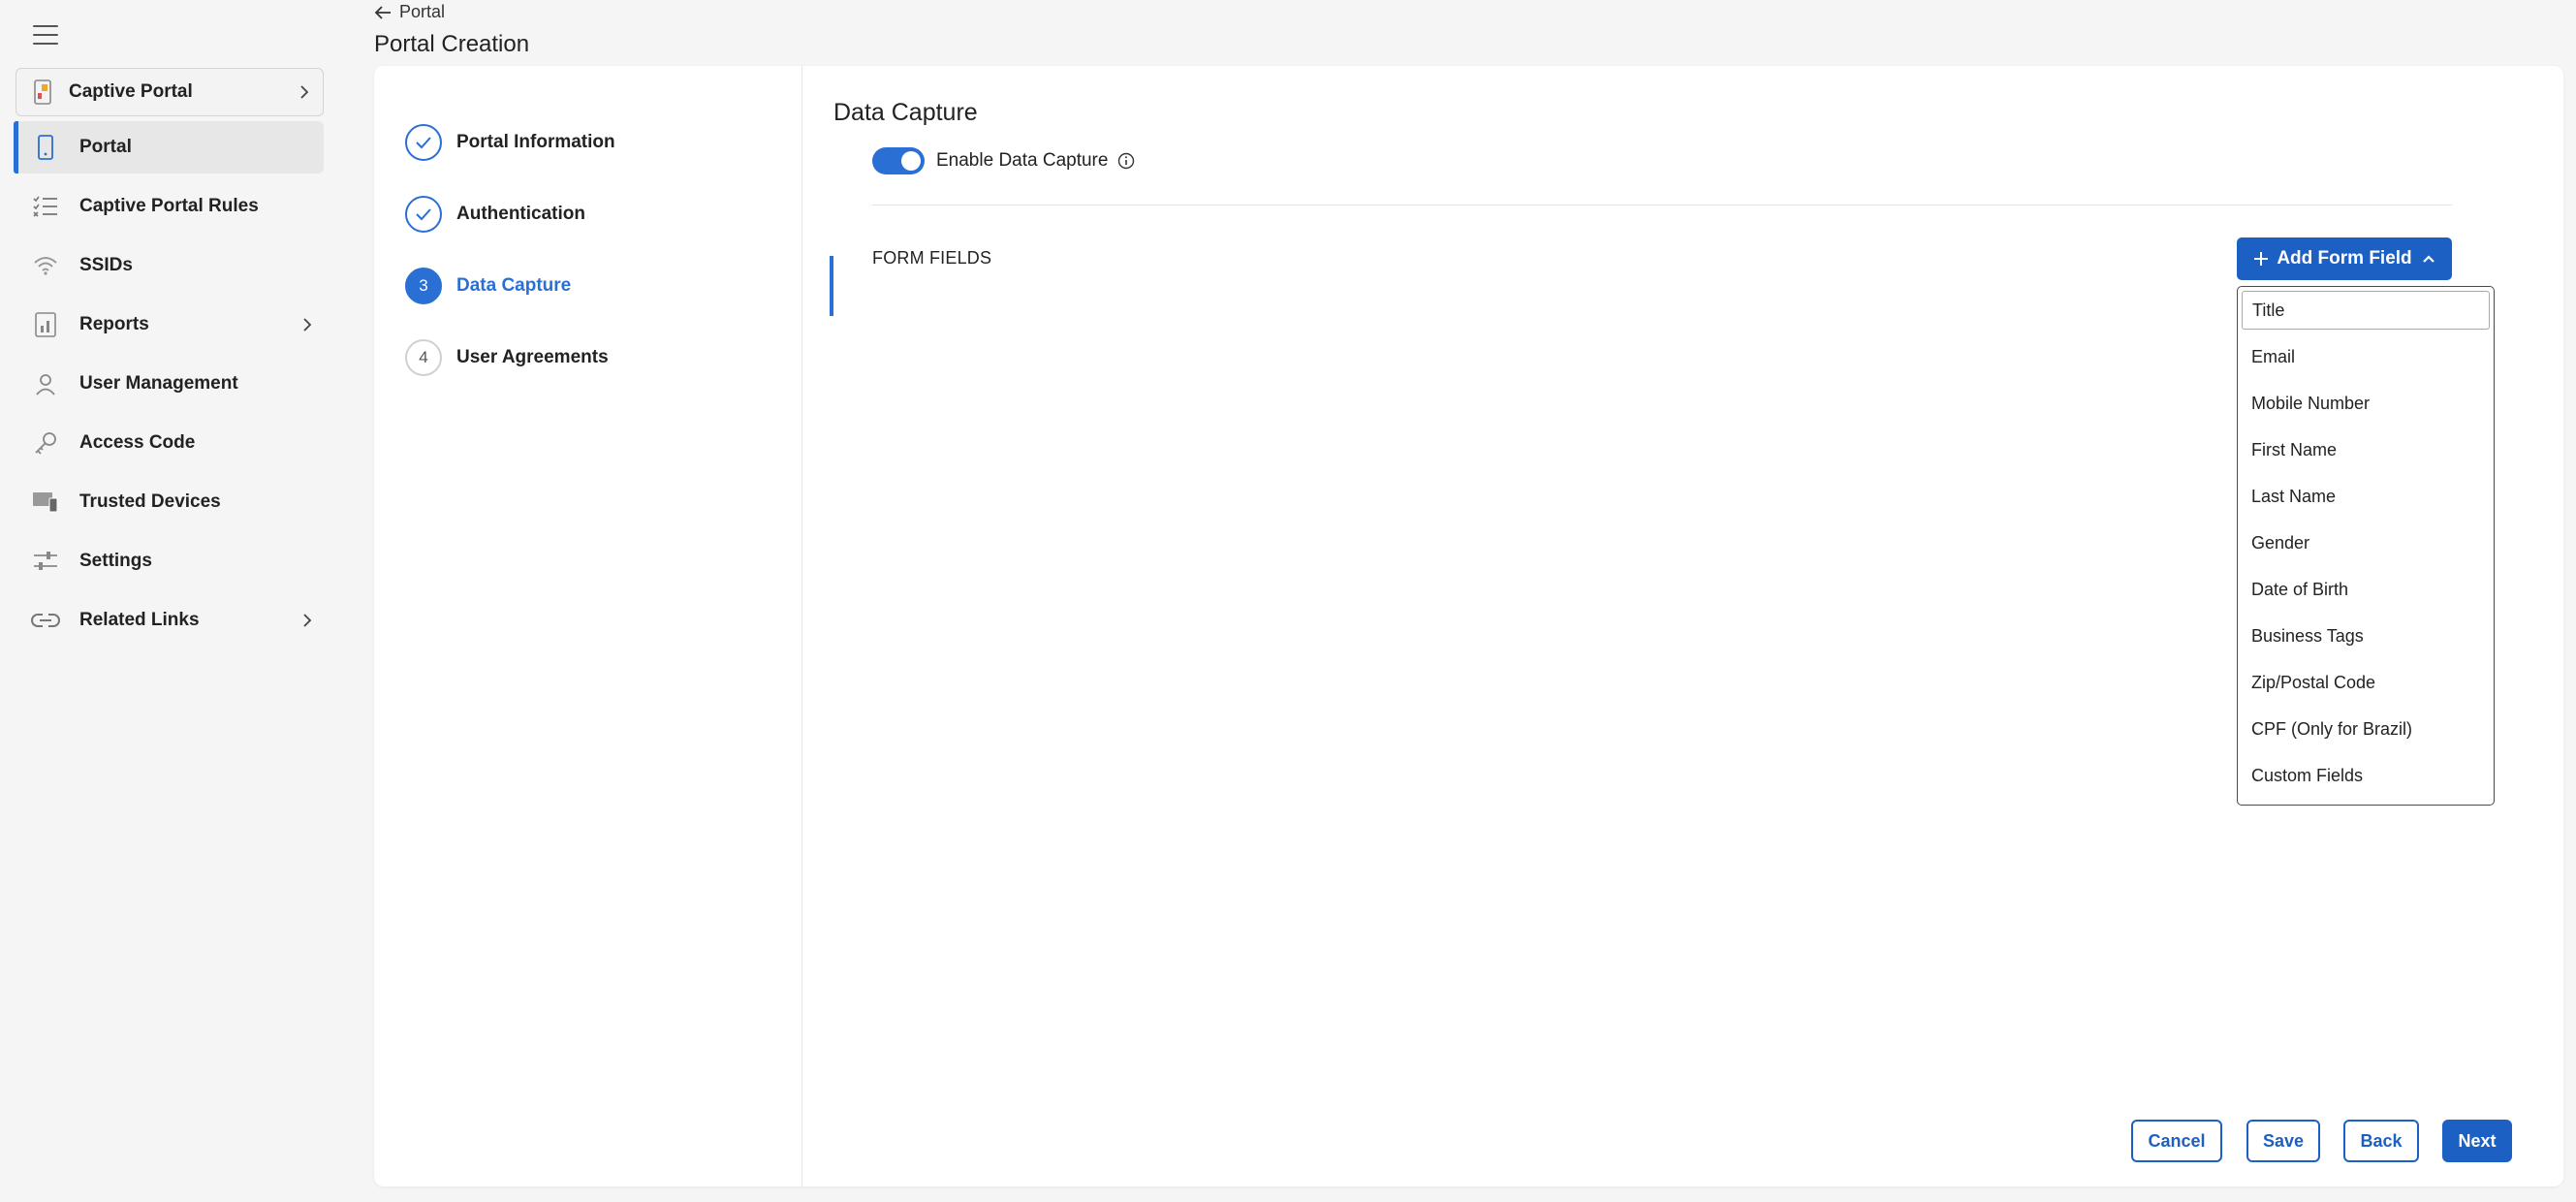  Describe the element at coordinates (45, 443) in the screenshot. I see `key-icon` at that location.